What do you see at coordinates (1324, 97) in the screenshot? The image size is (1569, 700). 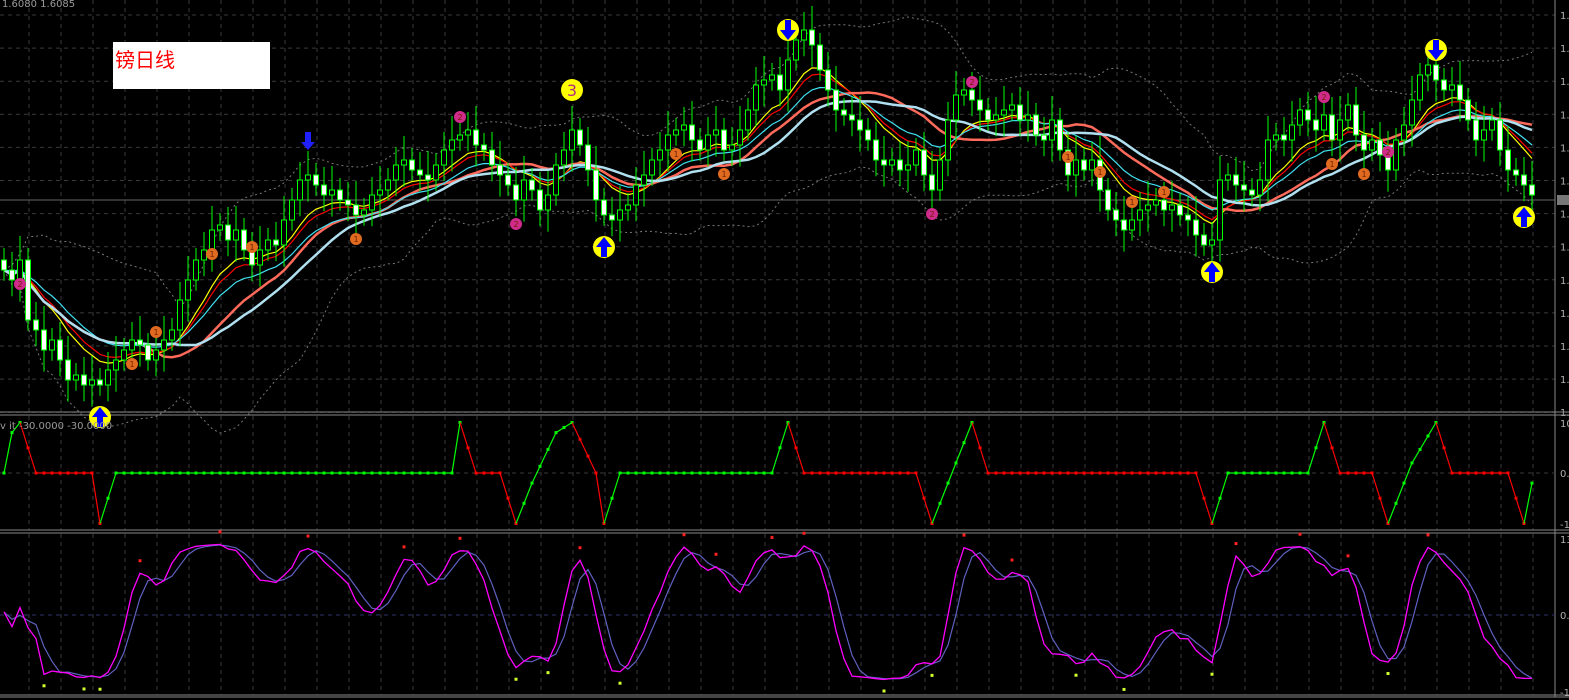 I see `signal-badge-two: 2` at bounding box center [1324, 97].